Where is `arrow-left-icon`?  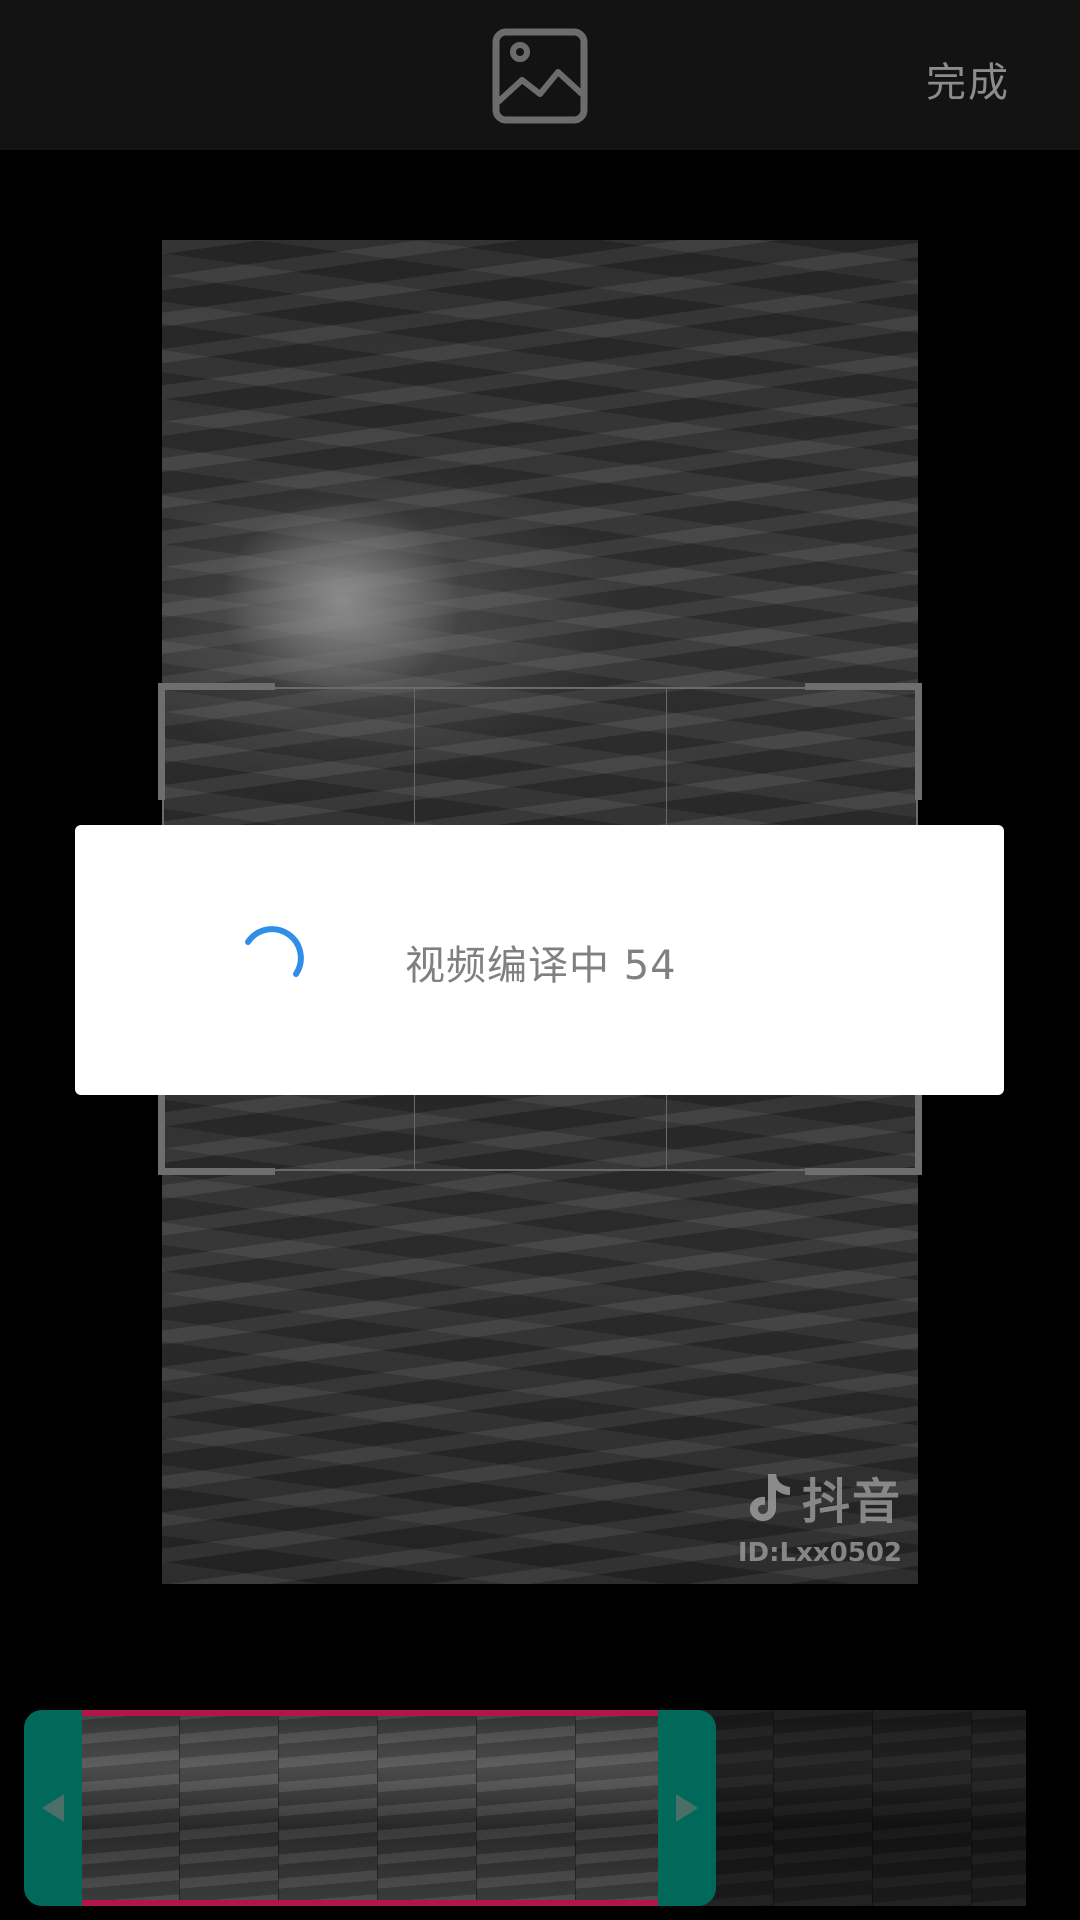 arrow-left-icon is located at coordinates (53, 1808).